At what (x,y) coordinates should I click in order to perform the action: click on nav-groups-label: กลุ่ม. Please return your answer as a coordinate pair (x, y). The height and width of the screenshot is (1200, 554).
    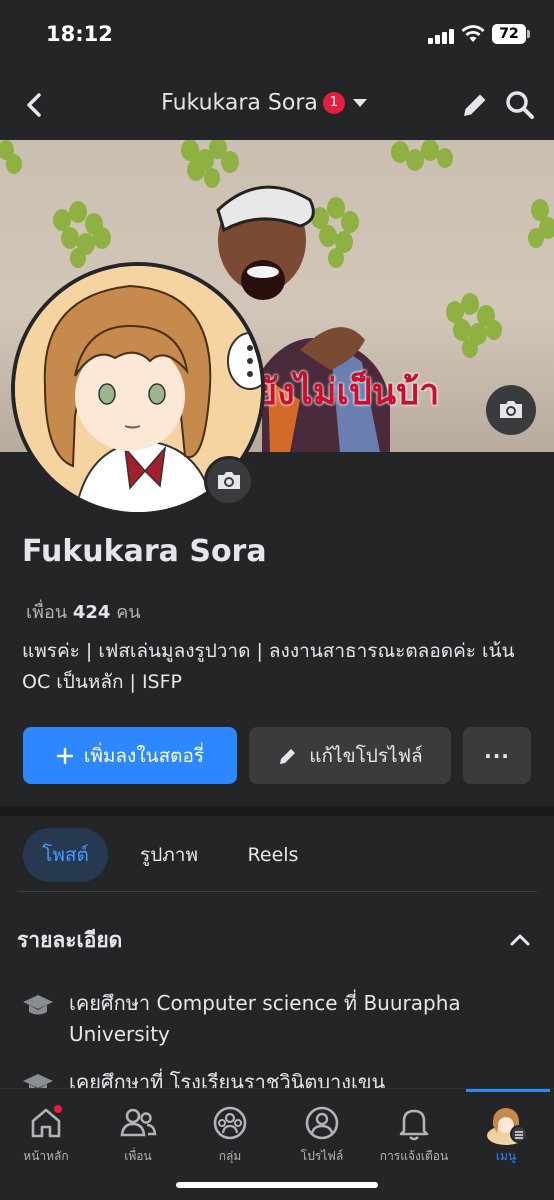
    Looking at the image, I should click on (230, 1156).